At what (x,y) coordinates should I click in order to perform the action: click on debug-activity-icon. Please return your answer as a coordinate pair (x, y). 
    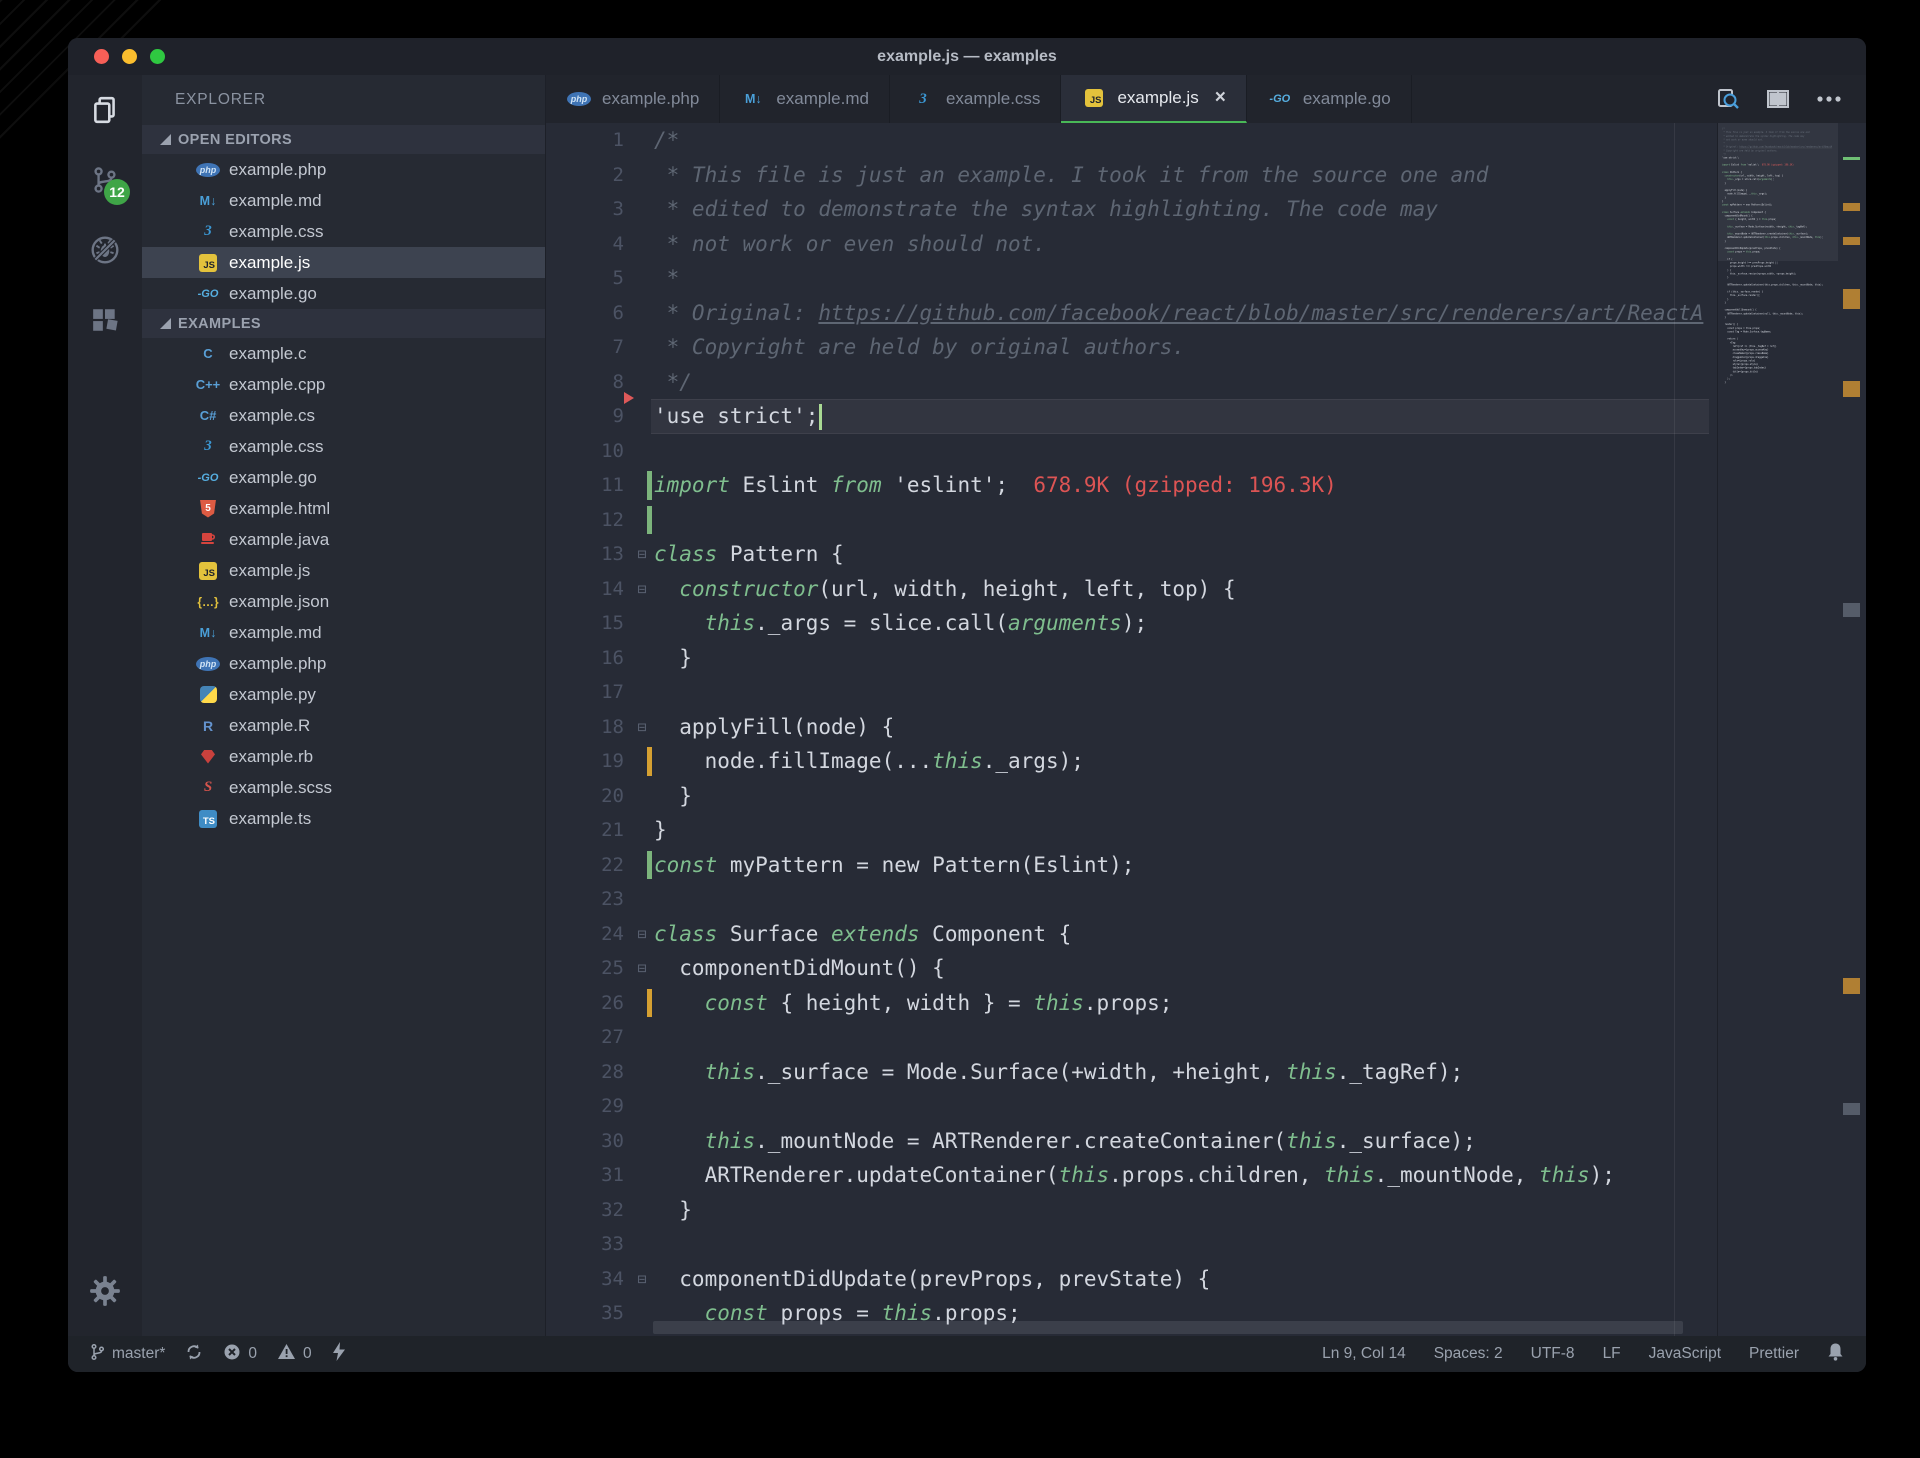
    Looking at the image, I should click on (105, 250).